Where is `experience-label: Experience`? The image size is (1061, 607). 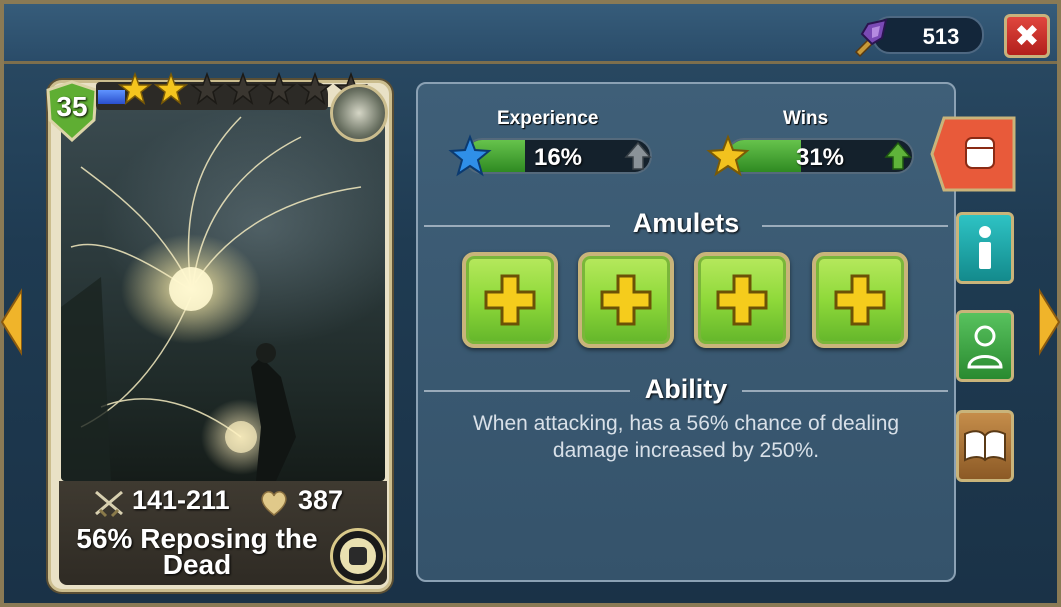
experience-label: Experience is located at coordinates (548, 118).